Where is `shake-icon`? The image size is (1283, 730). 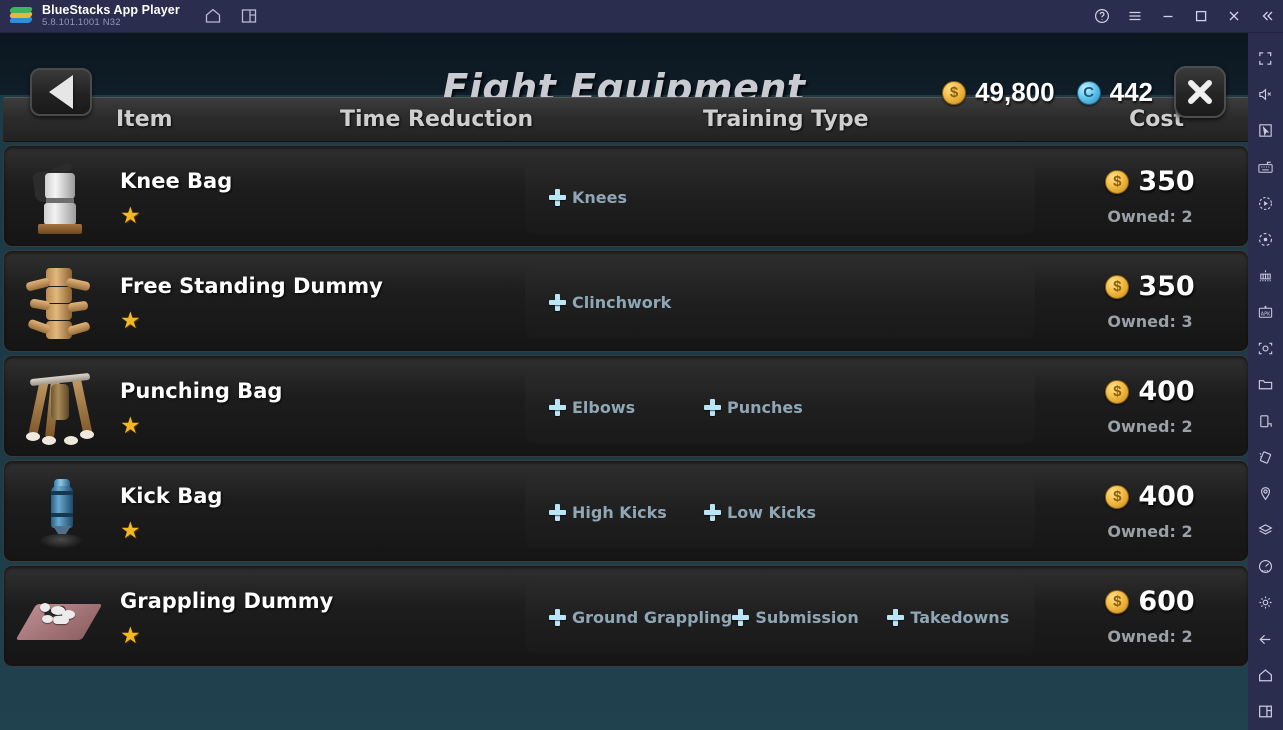
shake-icon is located at coordinates (1265, 457).